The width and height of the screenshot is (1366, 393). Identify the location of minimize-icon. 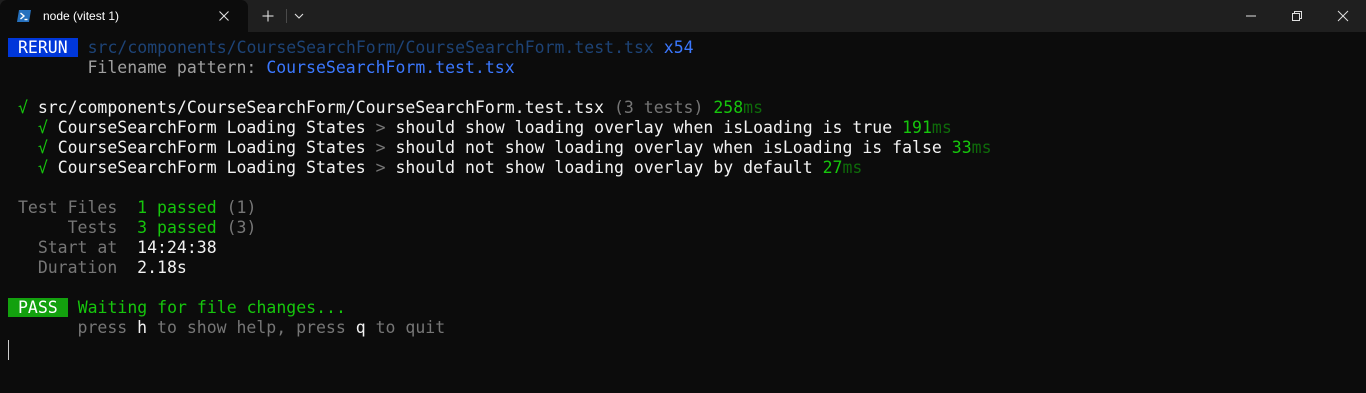
(1251, 16).